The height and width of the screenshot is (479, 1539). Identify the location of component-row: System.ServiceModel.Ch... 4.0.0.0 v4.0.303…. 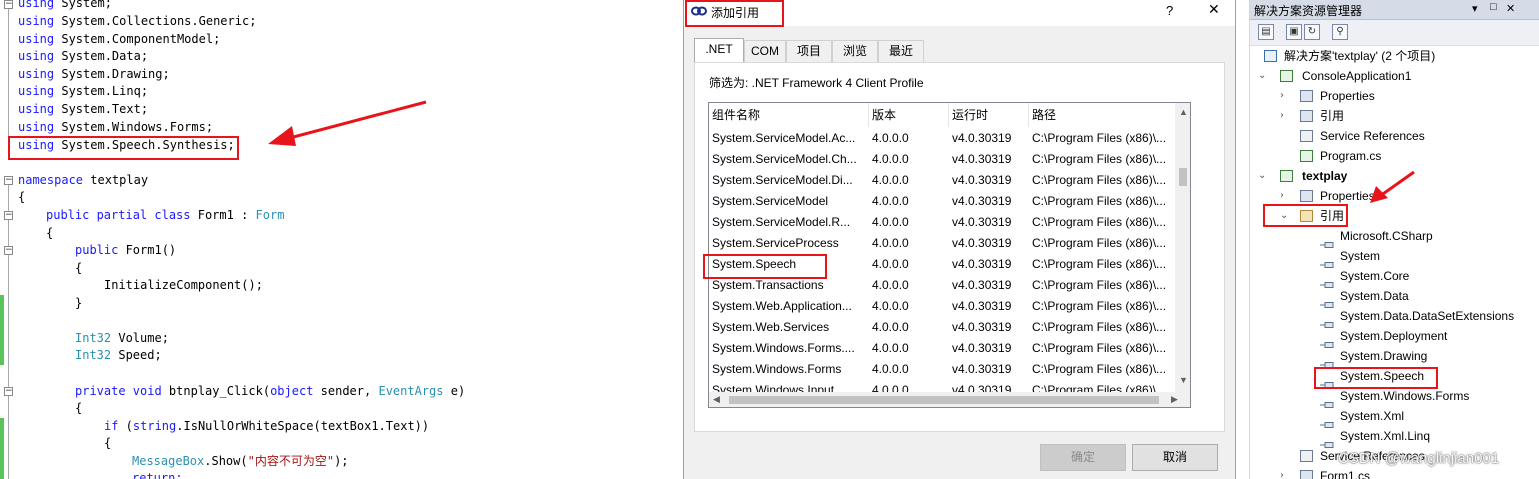
(942, 159).